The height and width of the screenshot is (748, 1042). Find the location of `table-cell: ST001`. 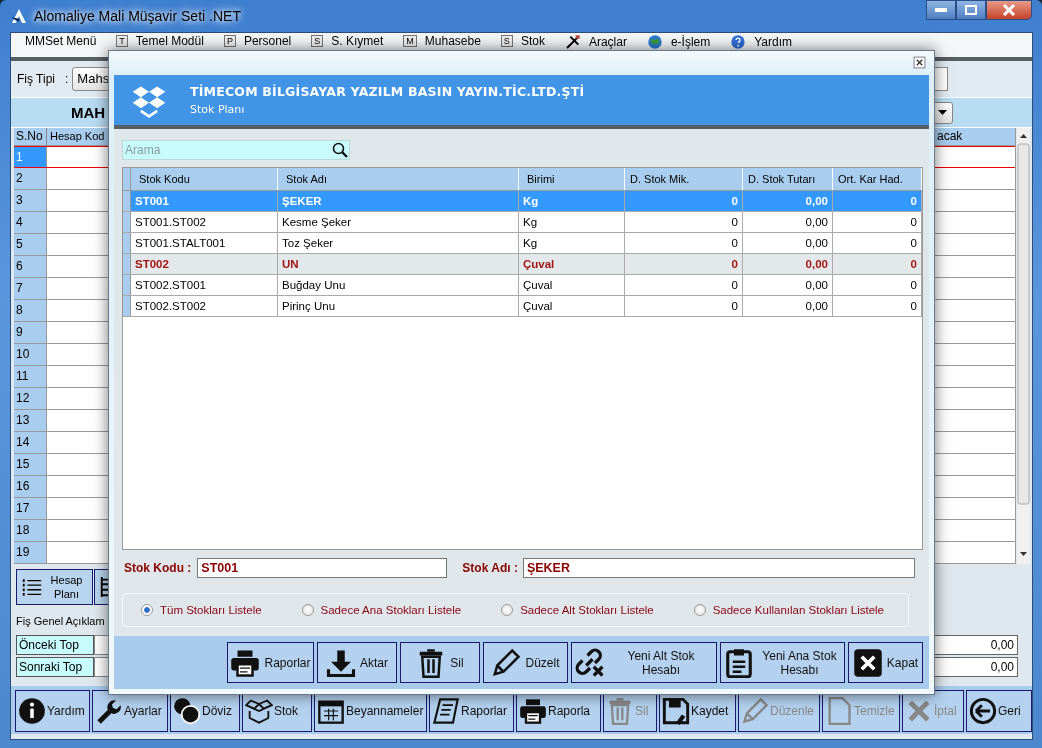

table-cell: ST001 is located at coordinates (204, 201).